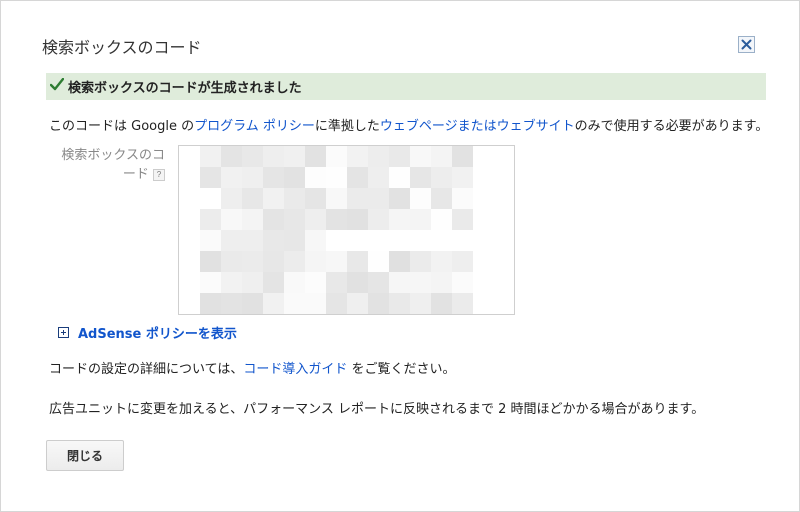  Describe the element at coordinates (122, 126) in the screenshot. I see `policy-prefix: このコードは Google の` at that location.